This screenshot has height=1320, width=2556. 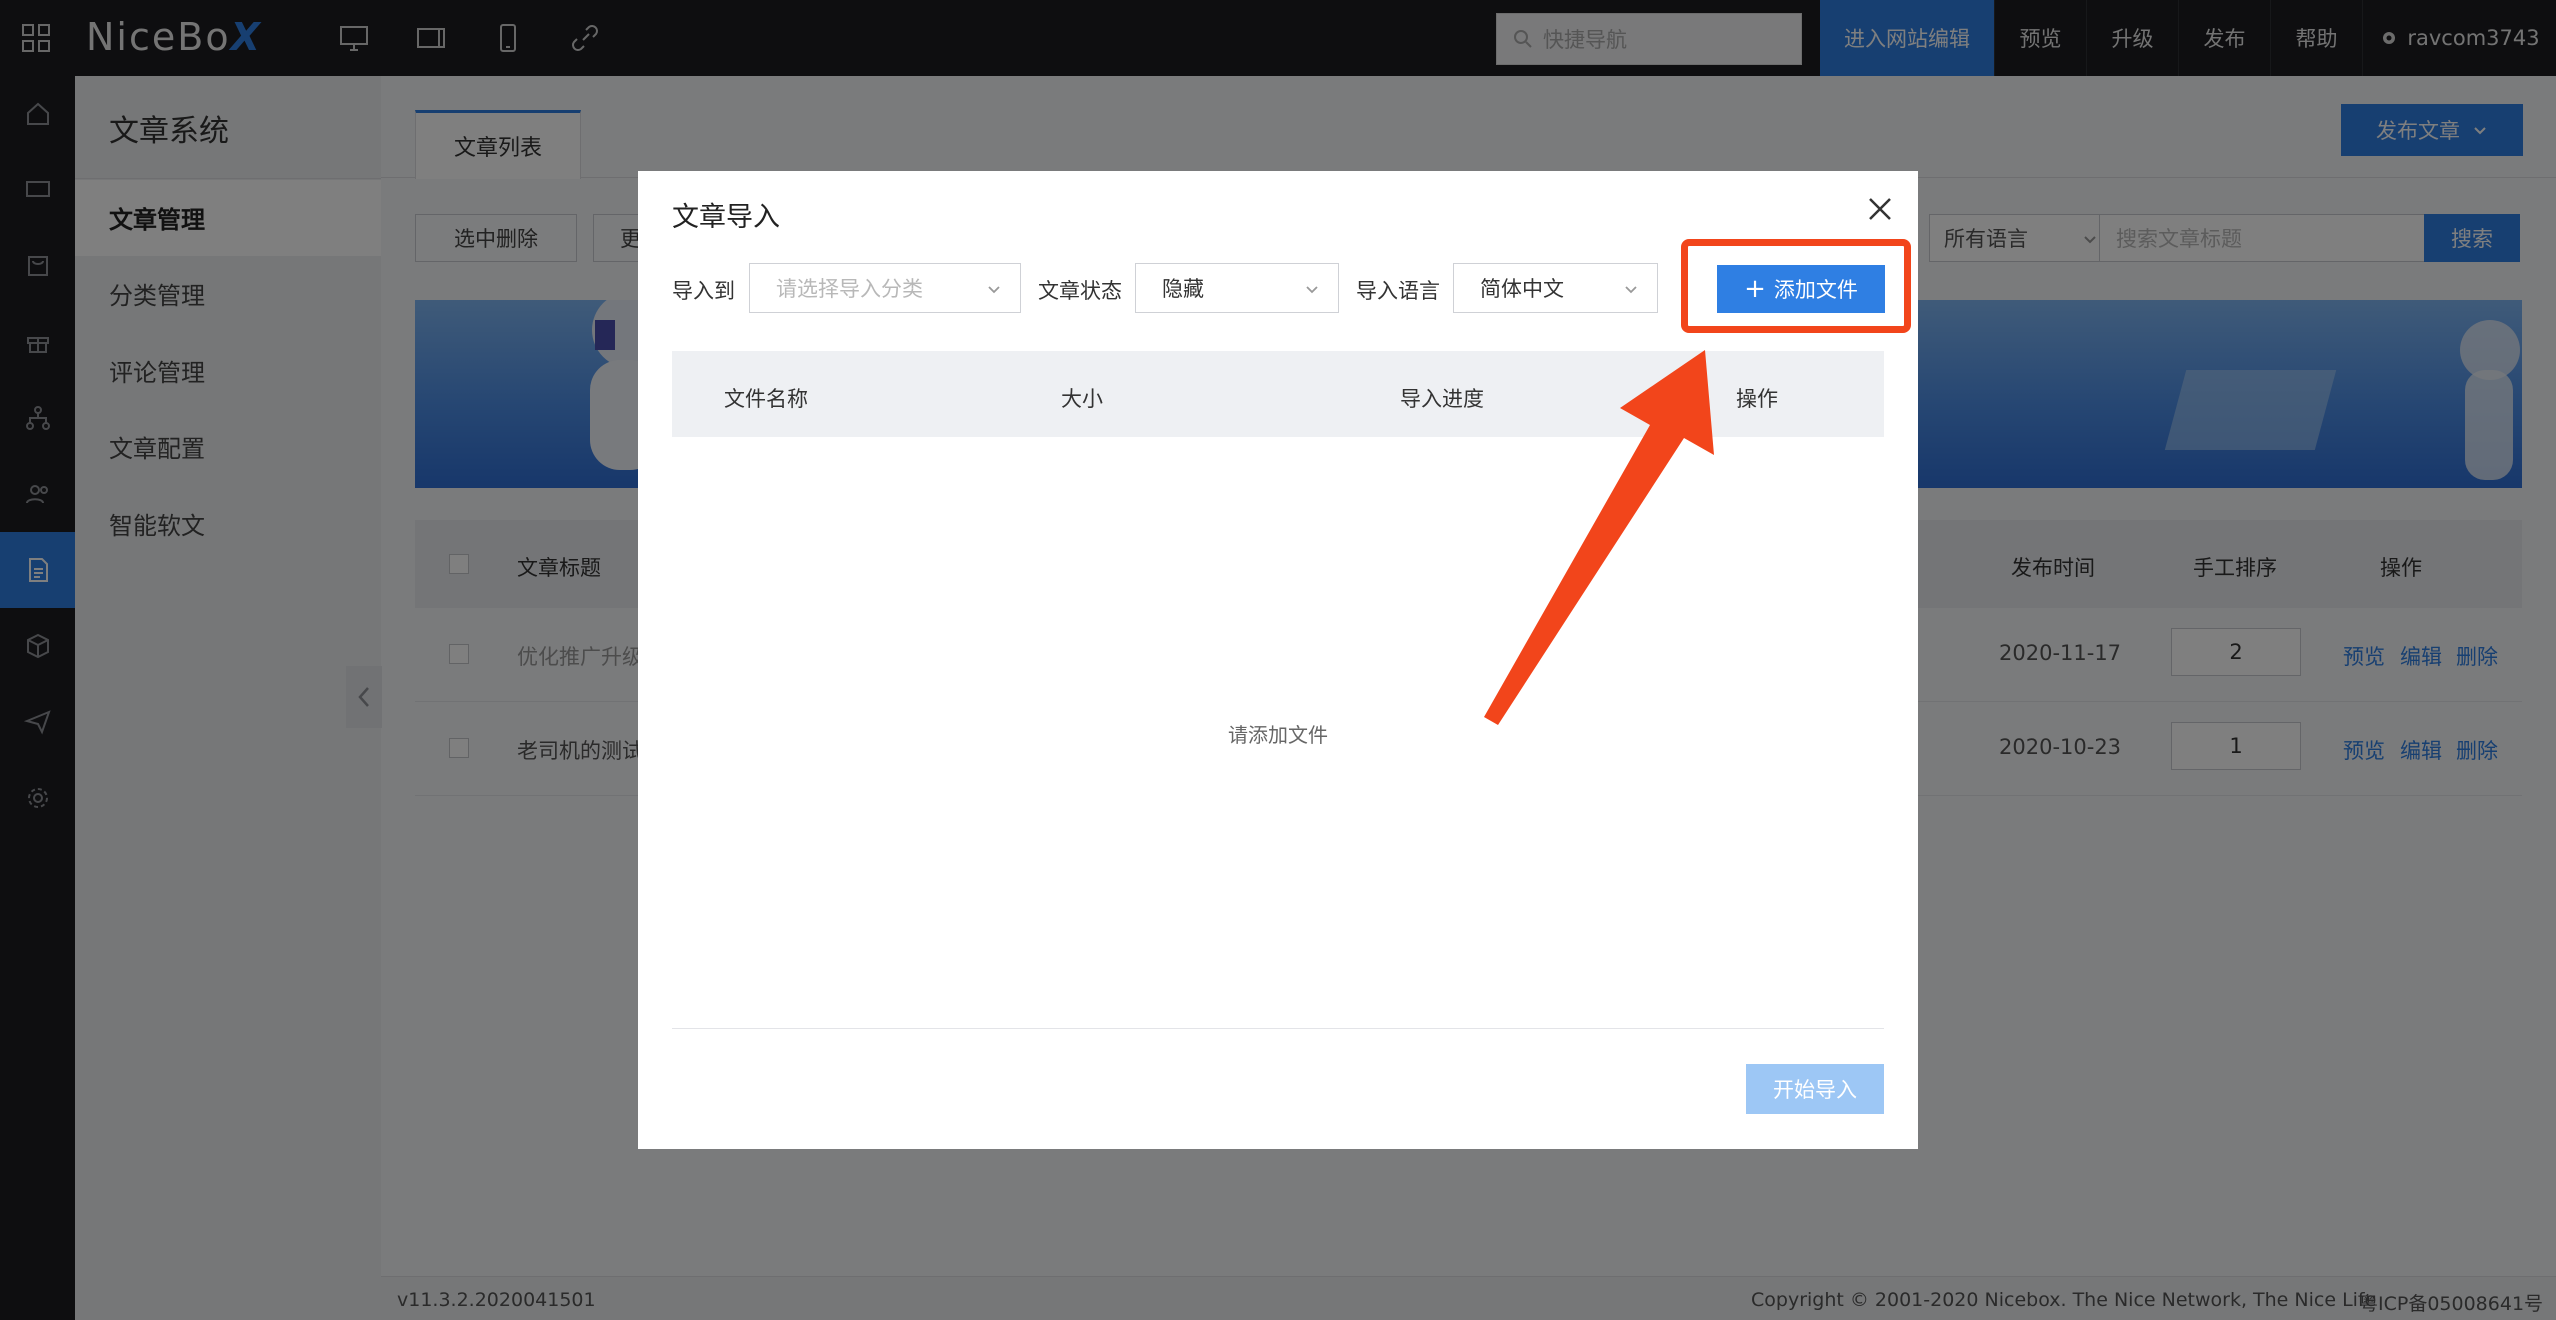 What do you see at coordinates (766, 399) in the screenshot?
I see `col-file-name: 文件名称` at bounding box center [766, 399].